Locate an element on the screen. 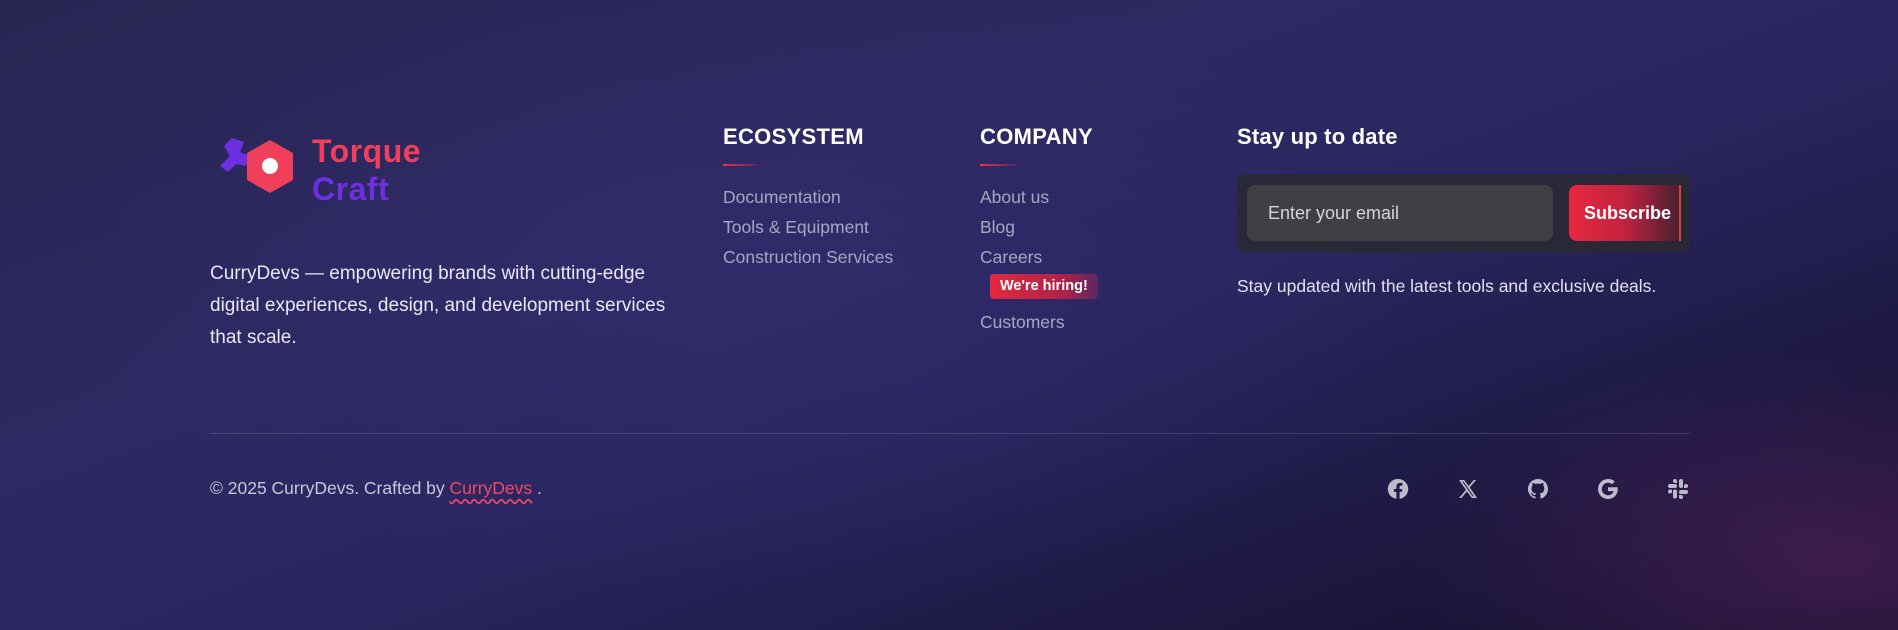 Image resolution: width=1898 pixels, height=630 pixels. subscribe-button: Subscribe is located at coordinates (1624, 213).